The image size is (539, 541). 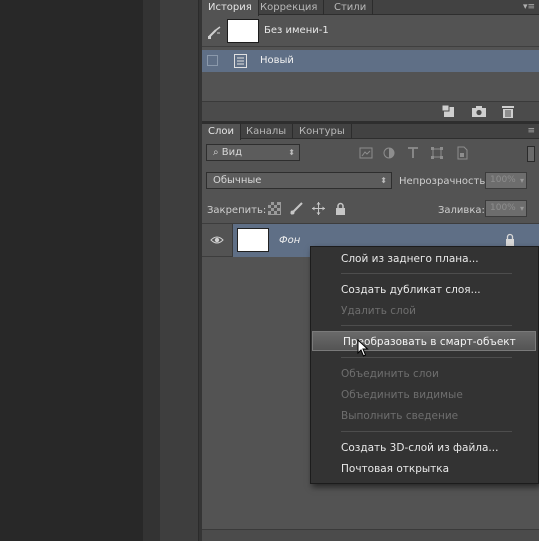 I want to click on history-tabbar: История Коррекция Стили ▾≡, so click(x=370, y=8).